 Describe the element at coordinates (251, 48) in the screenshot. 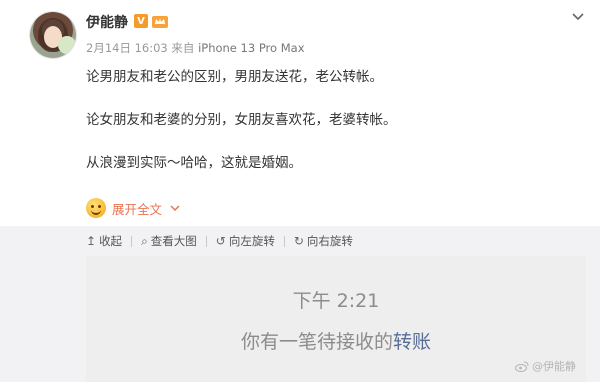

I see `post-source: iPhone 13 Pro Max` at that location.